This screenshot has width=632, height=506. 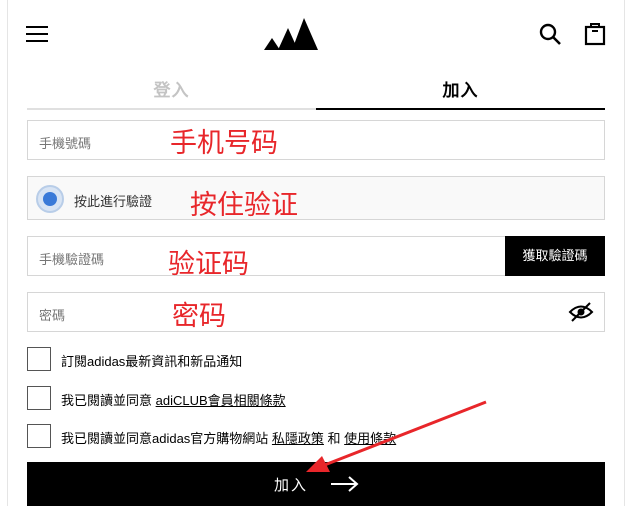 I want to click on captcha-annotation: 按住验证, so click(x=244, y=205).